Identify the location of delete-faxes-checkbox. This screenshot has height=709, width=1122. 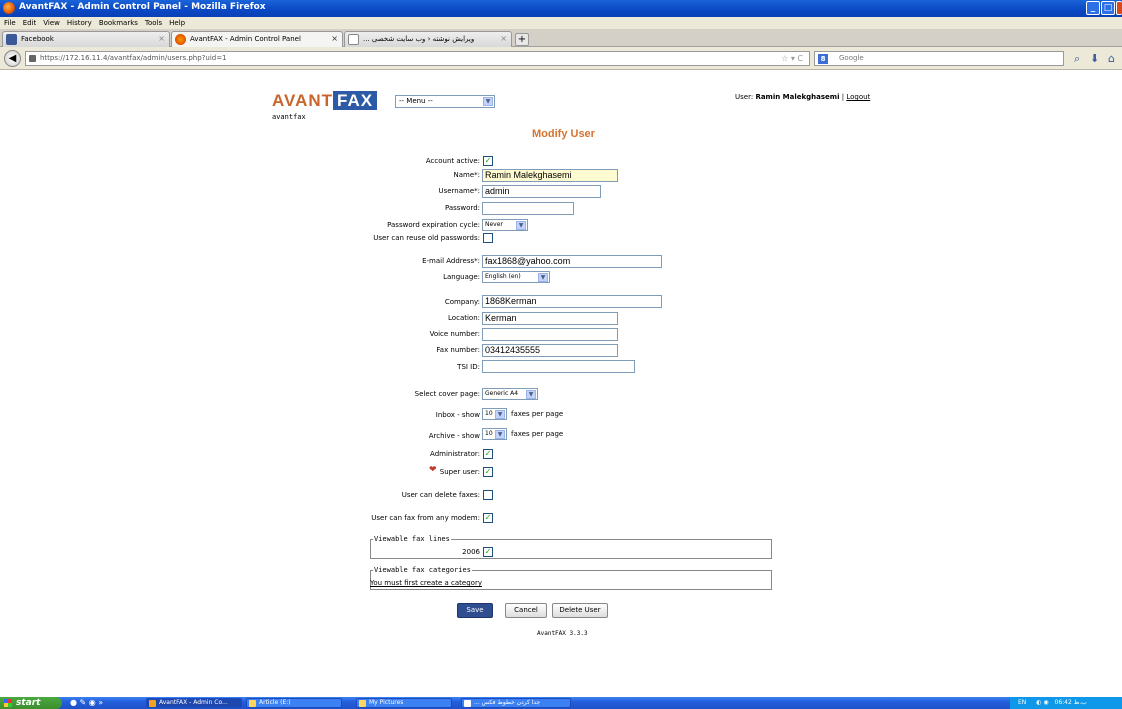
(488, 495).